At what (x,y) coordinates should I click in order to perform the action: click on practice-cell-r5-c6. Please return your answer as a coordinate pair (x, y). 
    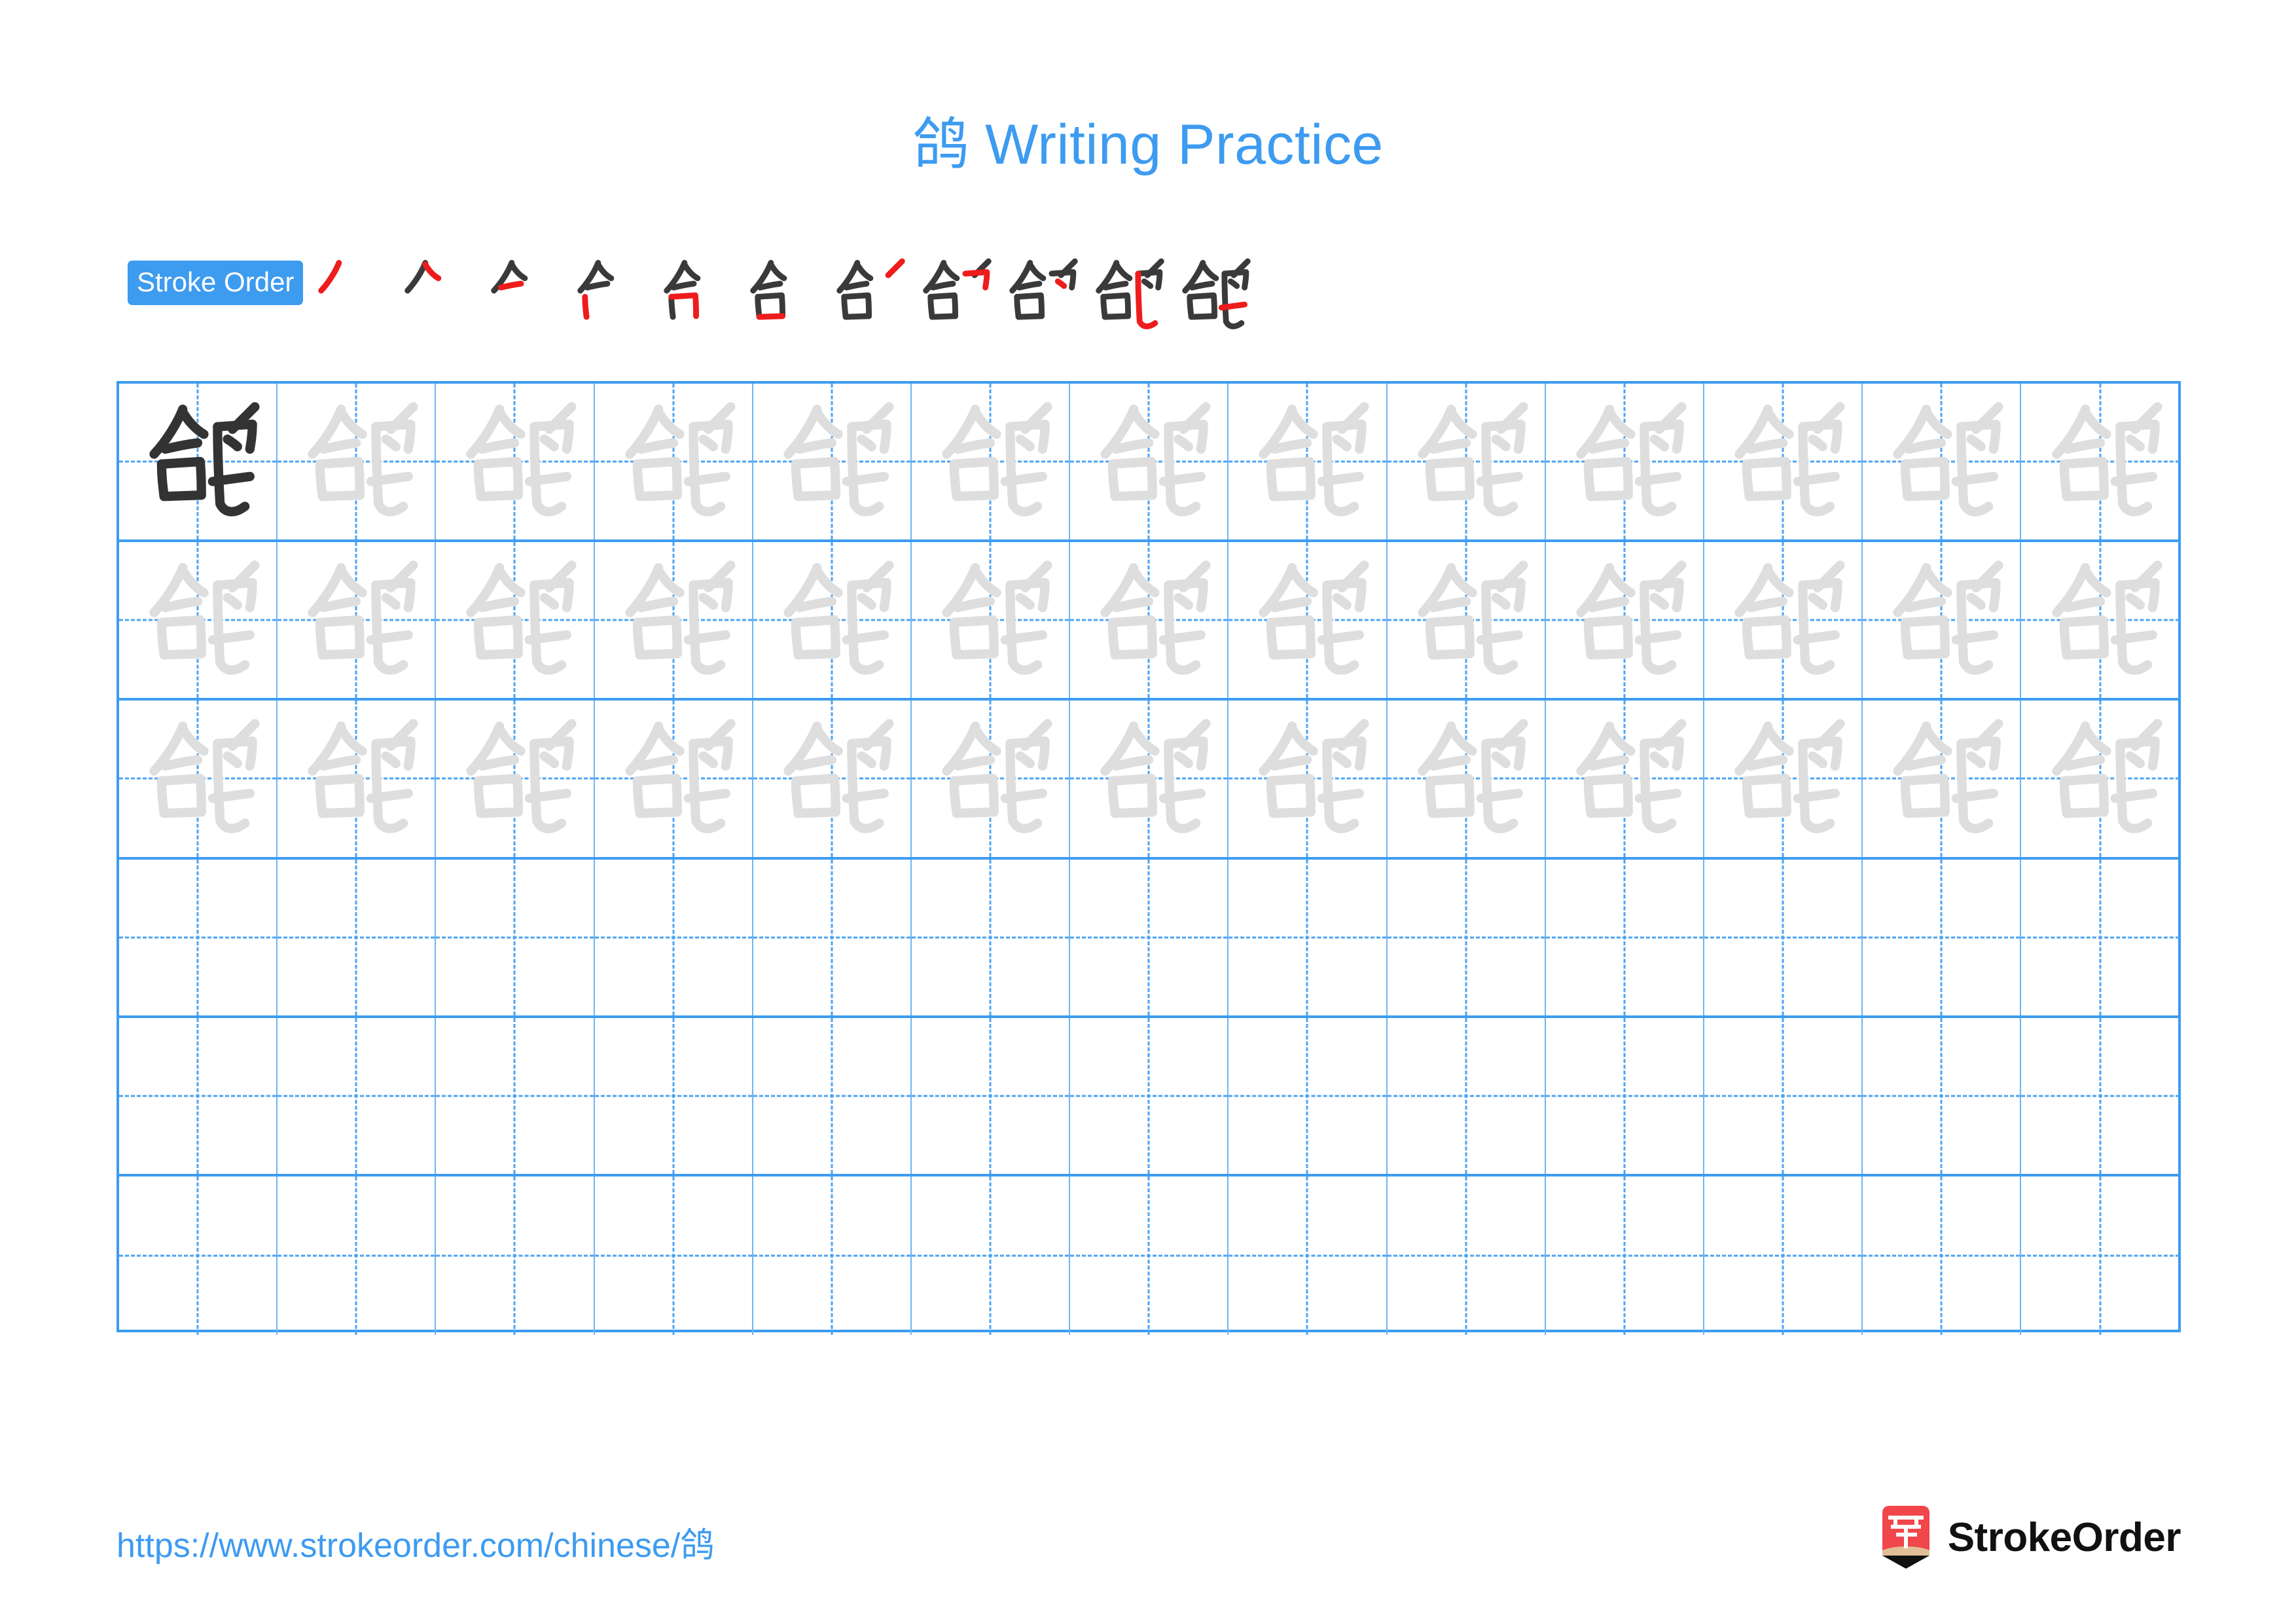
    Looking at the image, I should click on (991, 1095).